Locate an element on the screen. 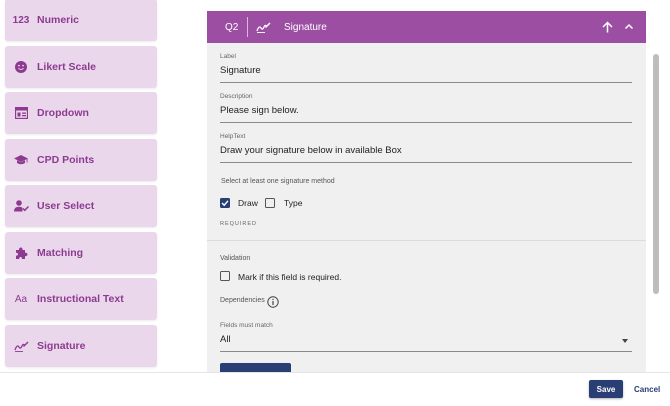 This screenshot has width=670, height=406. validation-caption: Validation is located at coordinates (235, 258).